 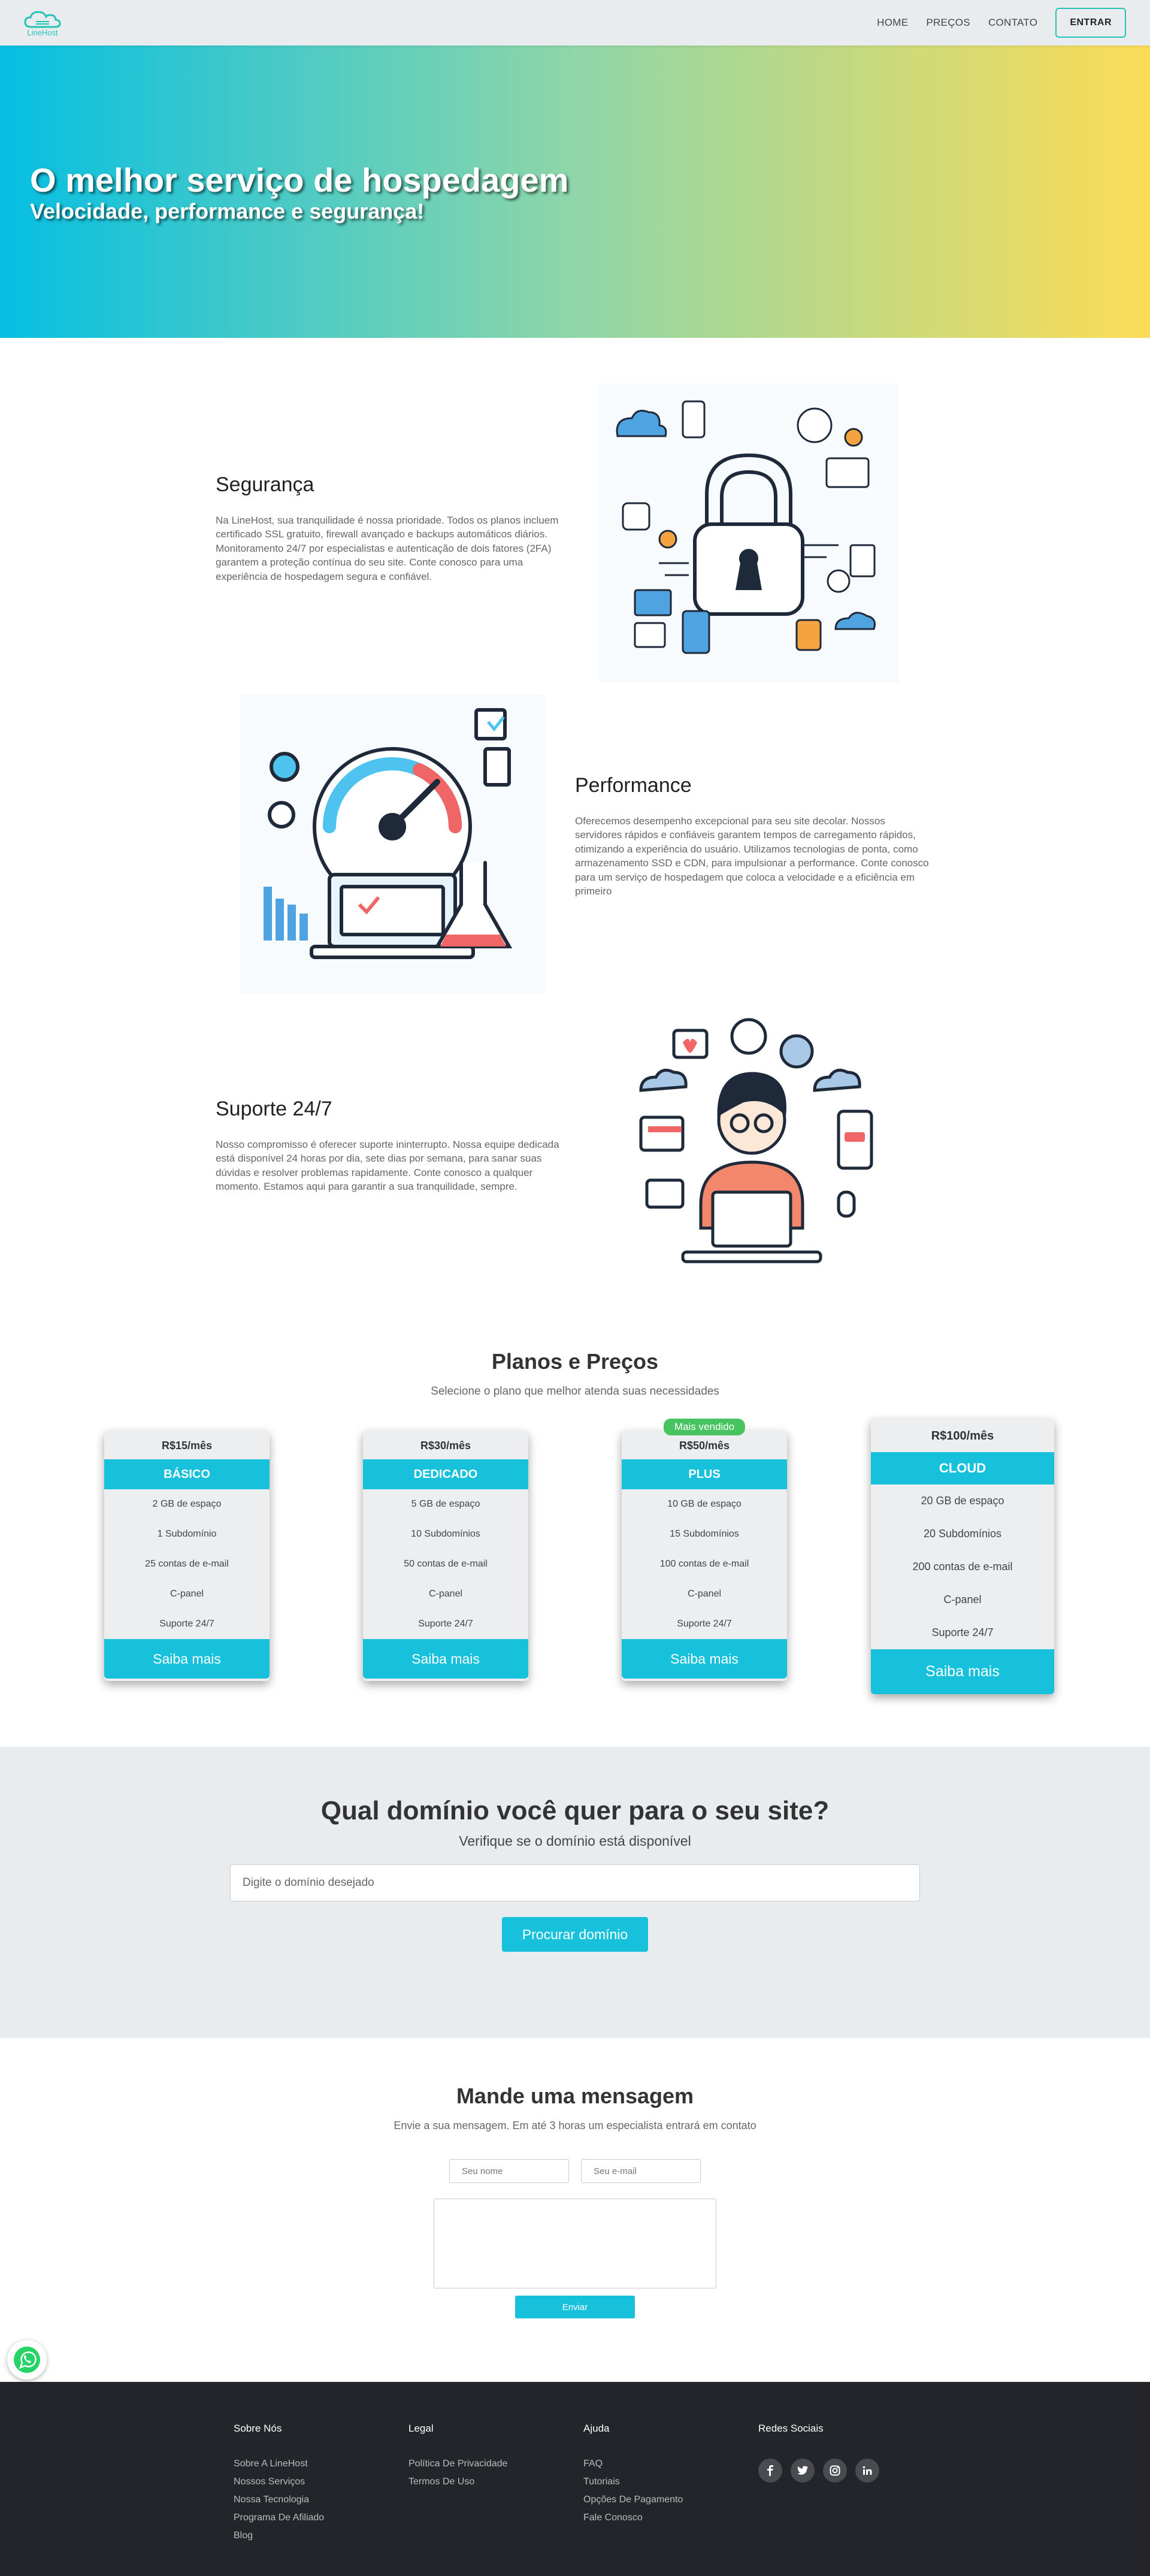 What do you see at coordinates (575, 2096) in the screenshot?
I see `contact-title: Mande uma mensagem` at bounding box center [575, 2096].